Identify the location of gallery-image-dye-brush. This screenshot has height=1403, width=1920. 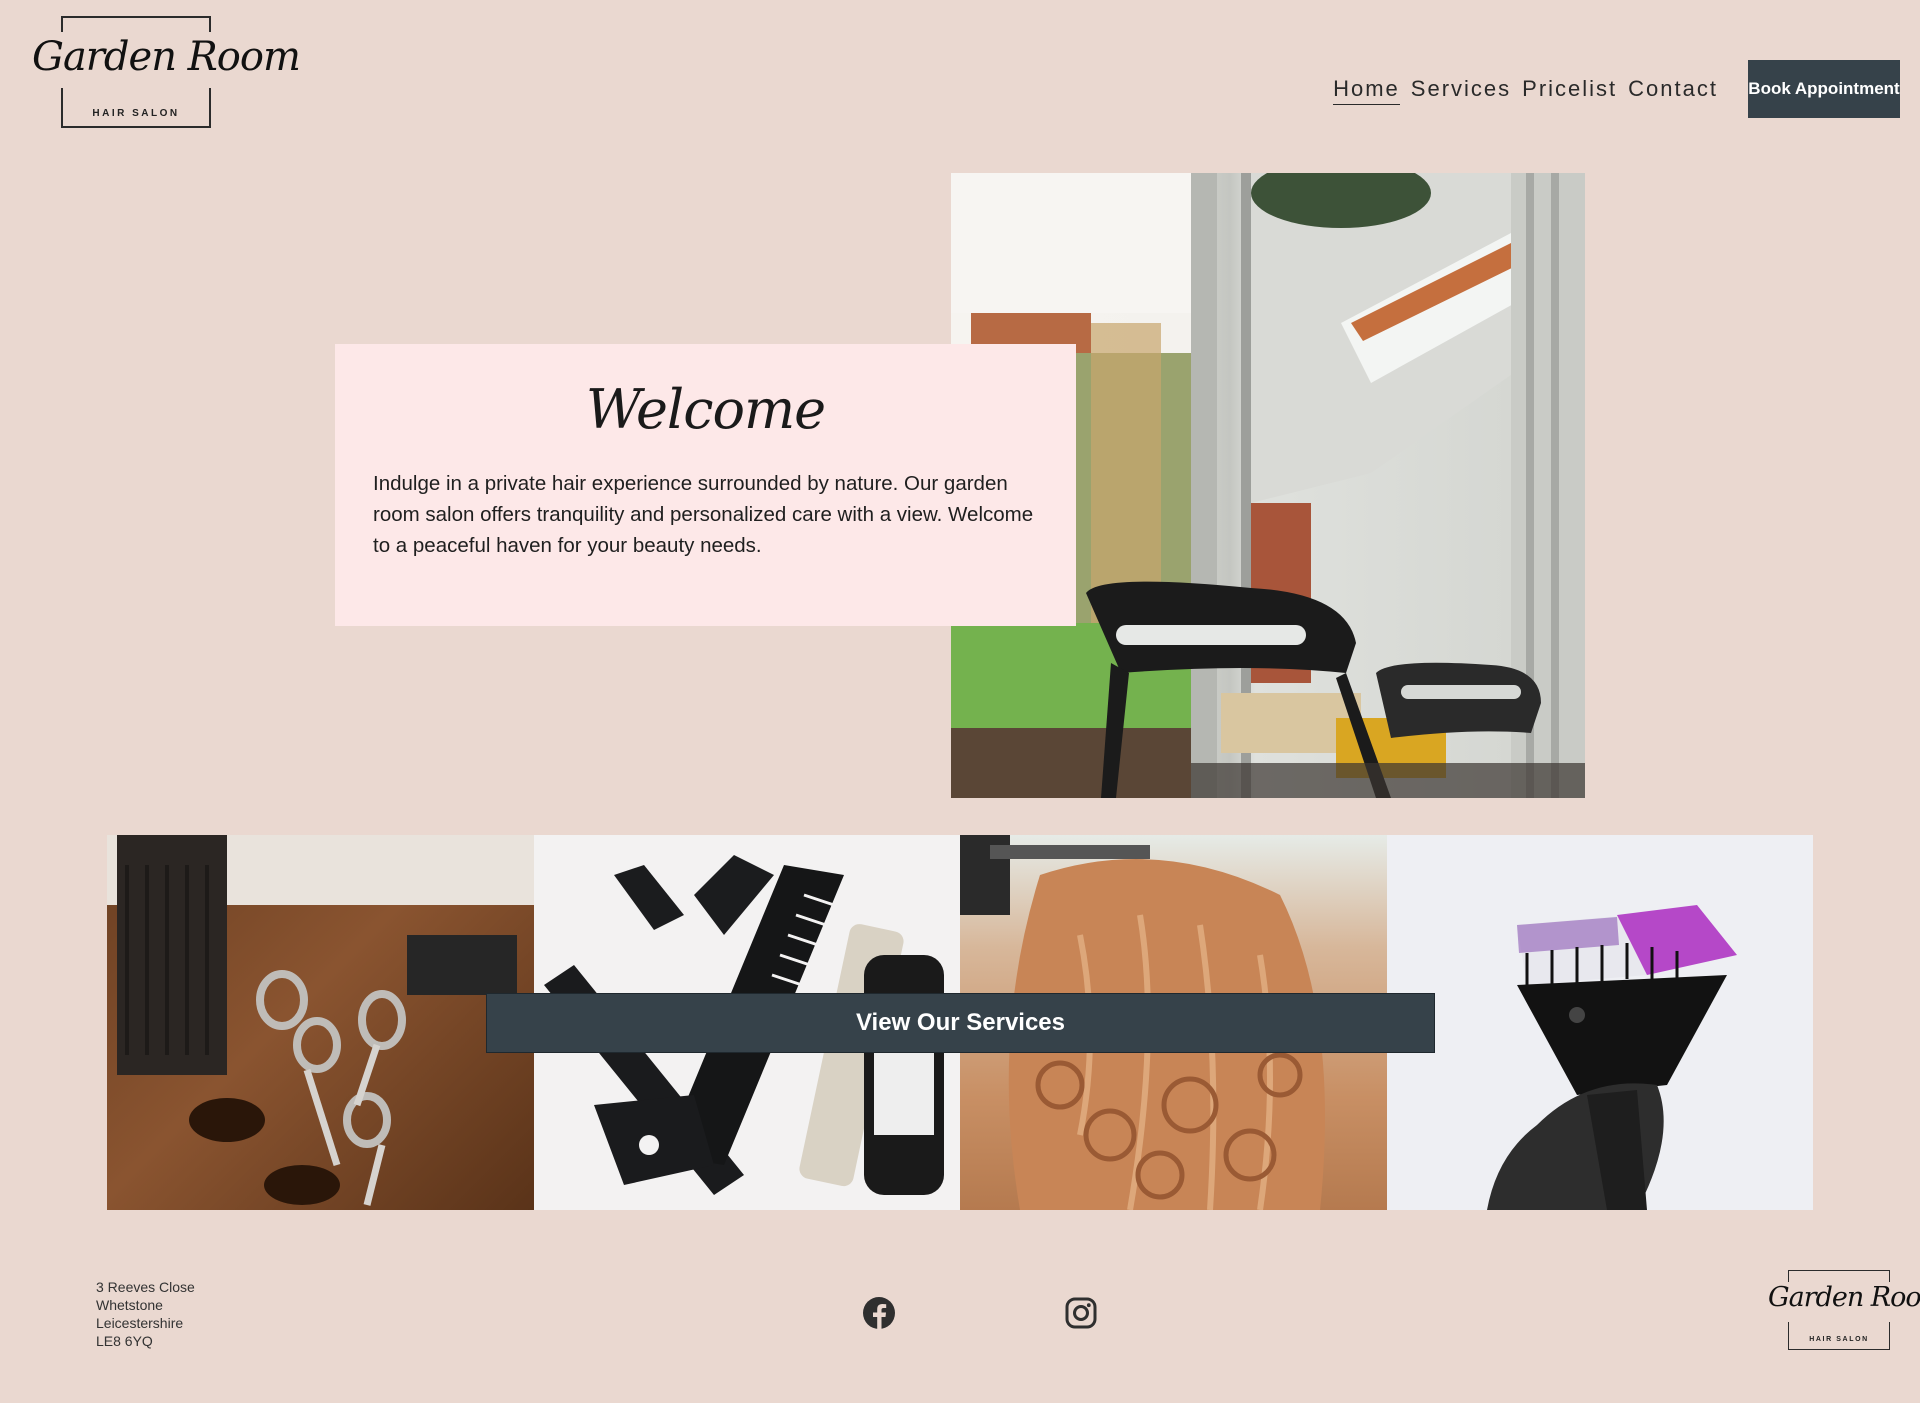
(1599, 1022).